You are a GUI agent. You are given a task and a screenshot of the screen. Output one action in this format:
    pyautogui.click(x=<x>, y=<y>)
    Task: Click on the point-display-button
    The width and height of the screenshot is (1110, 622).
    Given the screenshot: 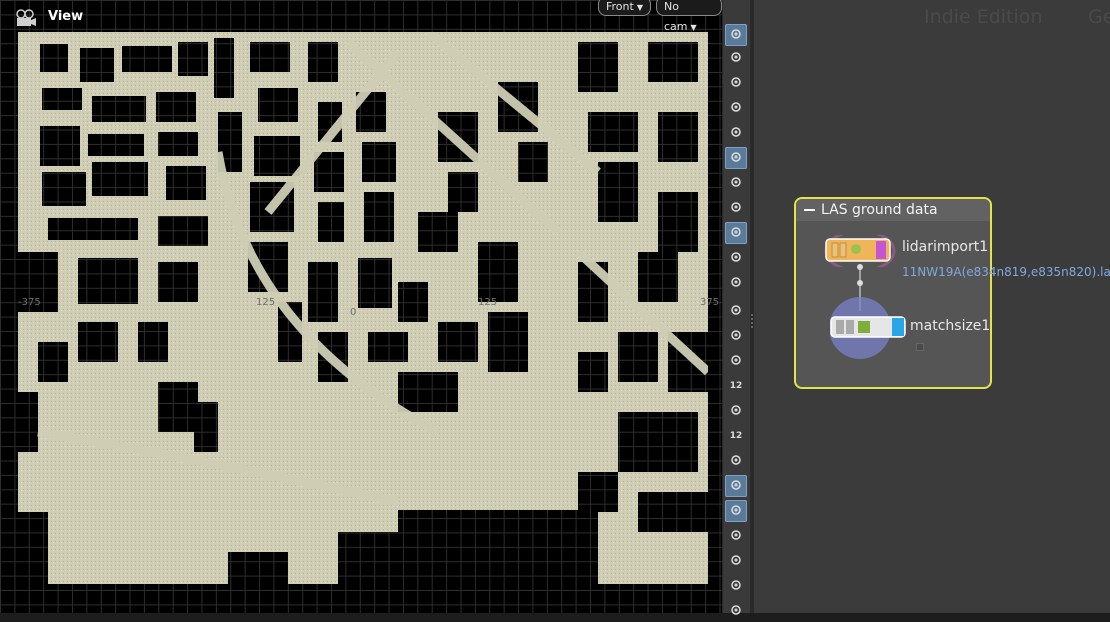 What is the action you would take?
    pyautogui.click(x=736, y=311)
    